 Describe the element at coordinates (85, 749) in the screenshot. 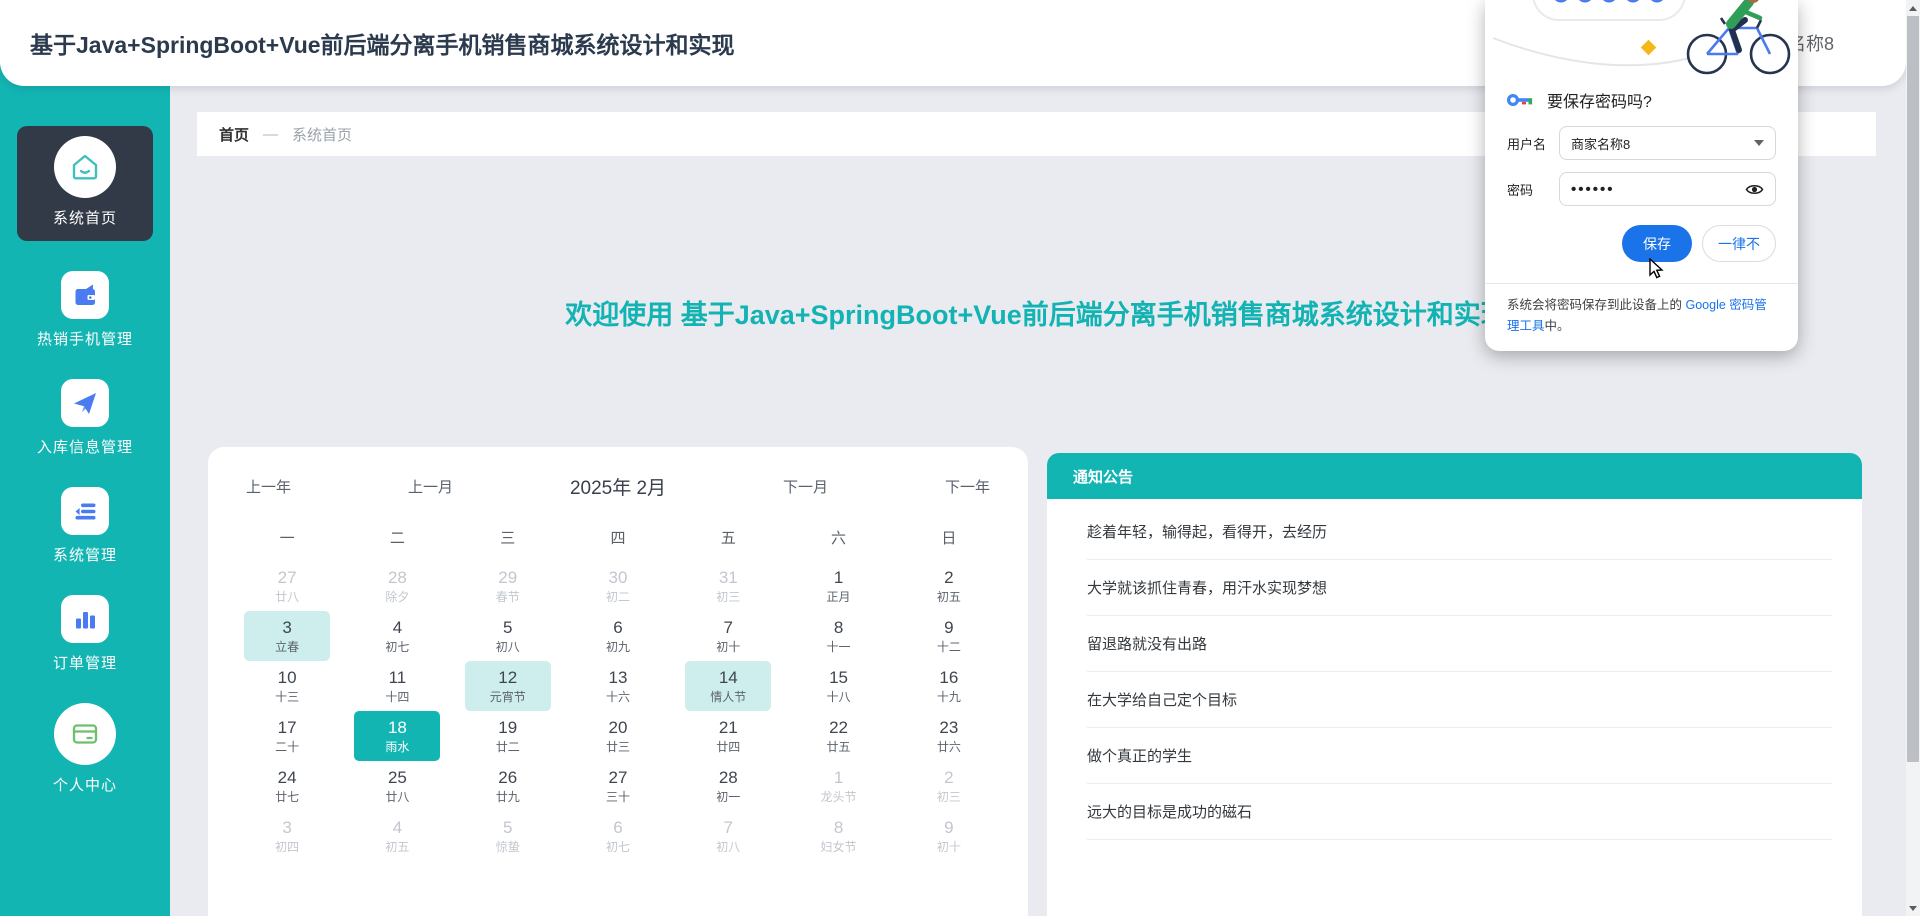

I see `sidebar-item-6: 个人中心` at that location.